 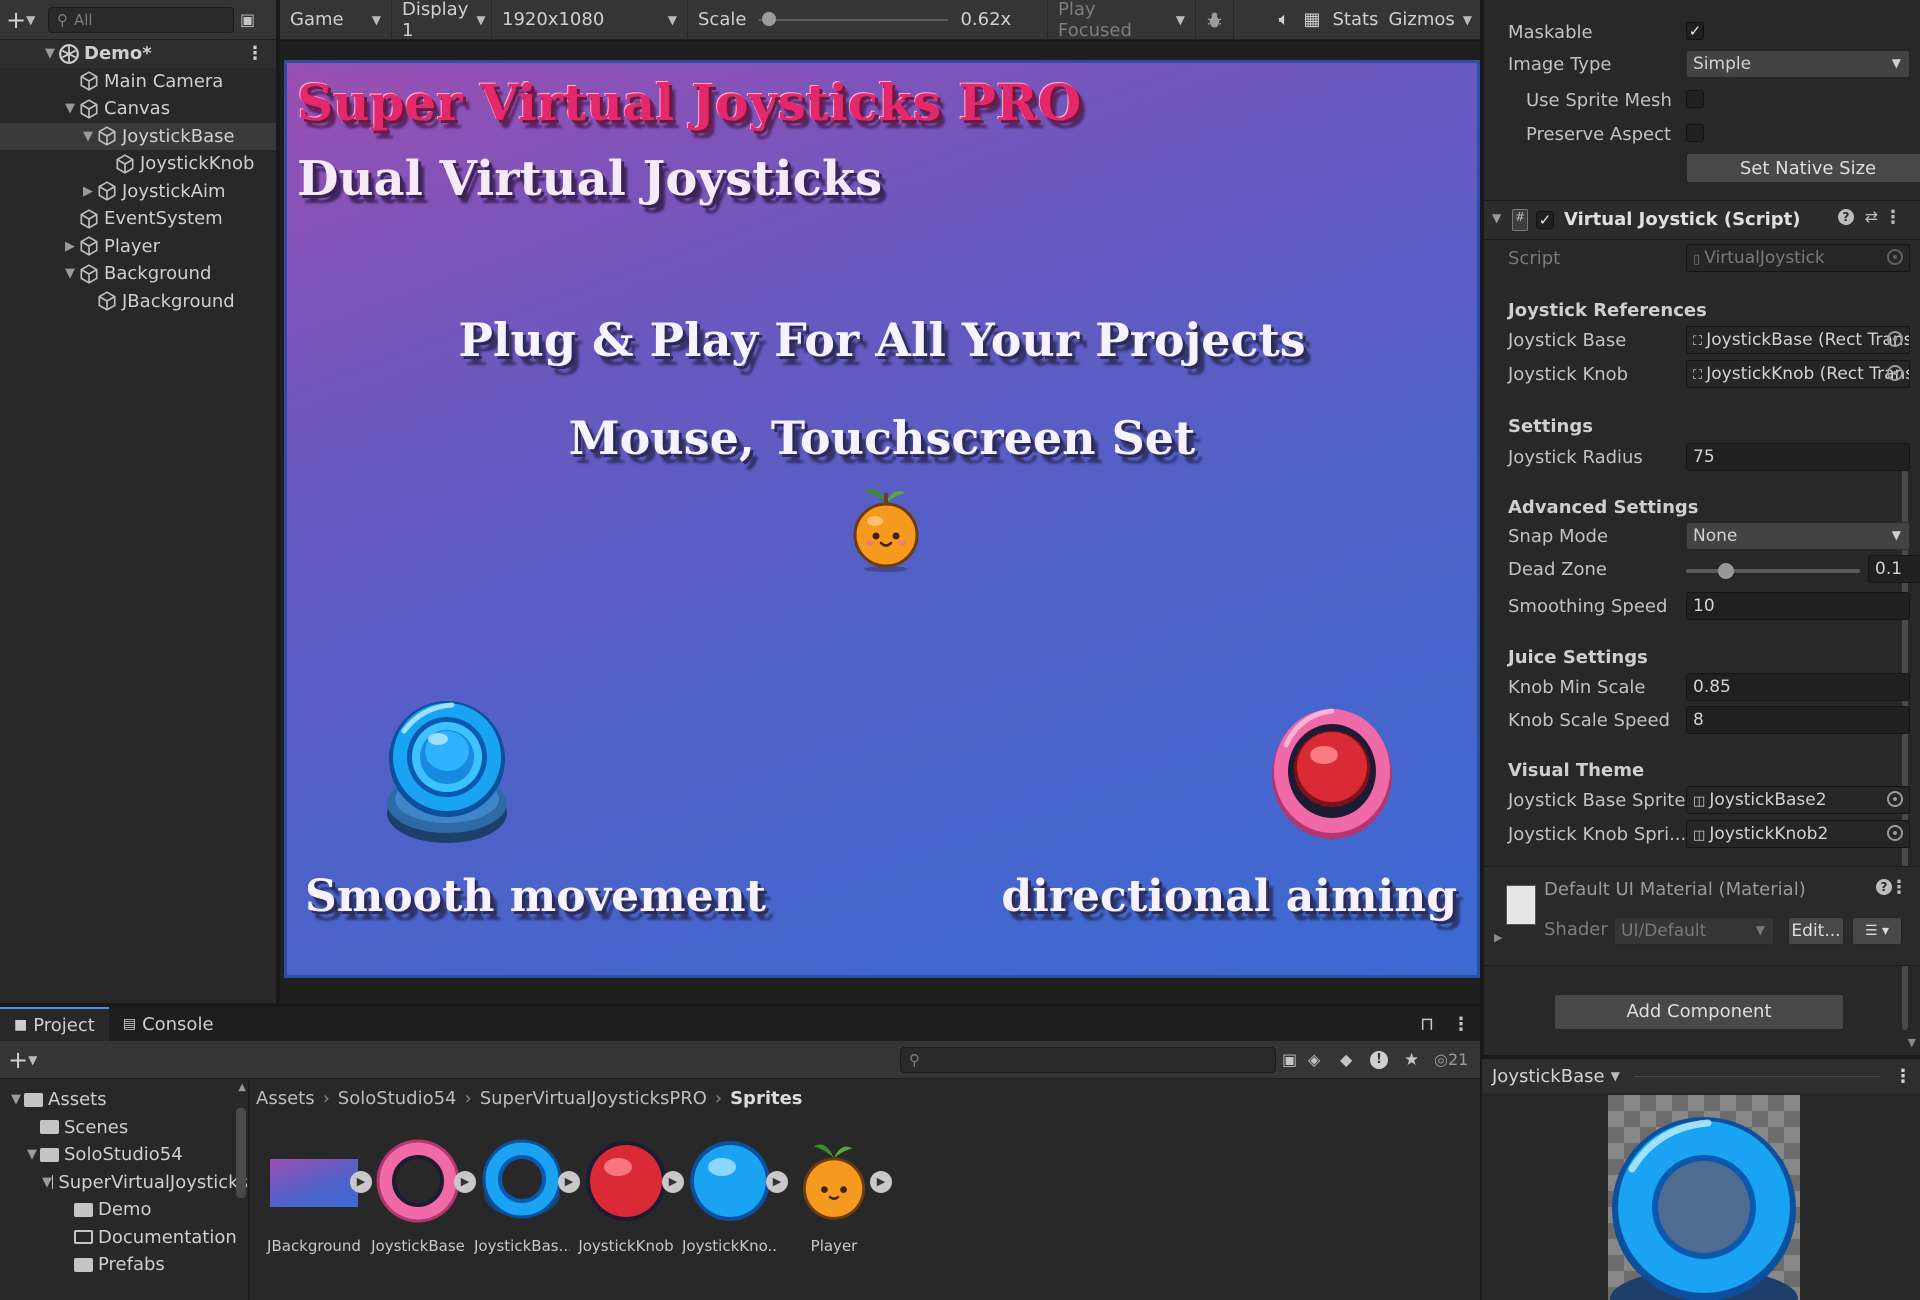 What do you see at coordinates (1798, 720) in the screenshot?
I see `knob-scale-speed-input: 8` at bounding box center [1798, 720].